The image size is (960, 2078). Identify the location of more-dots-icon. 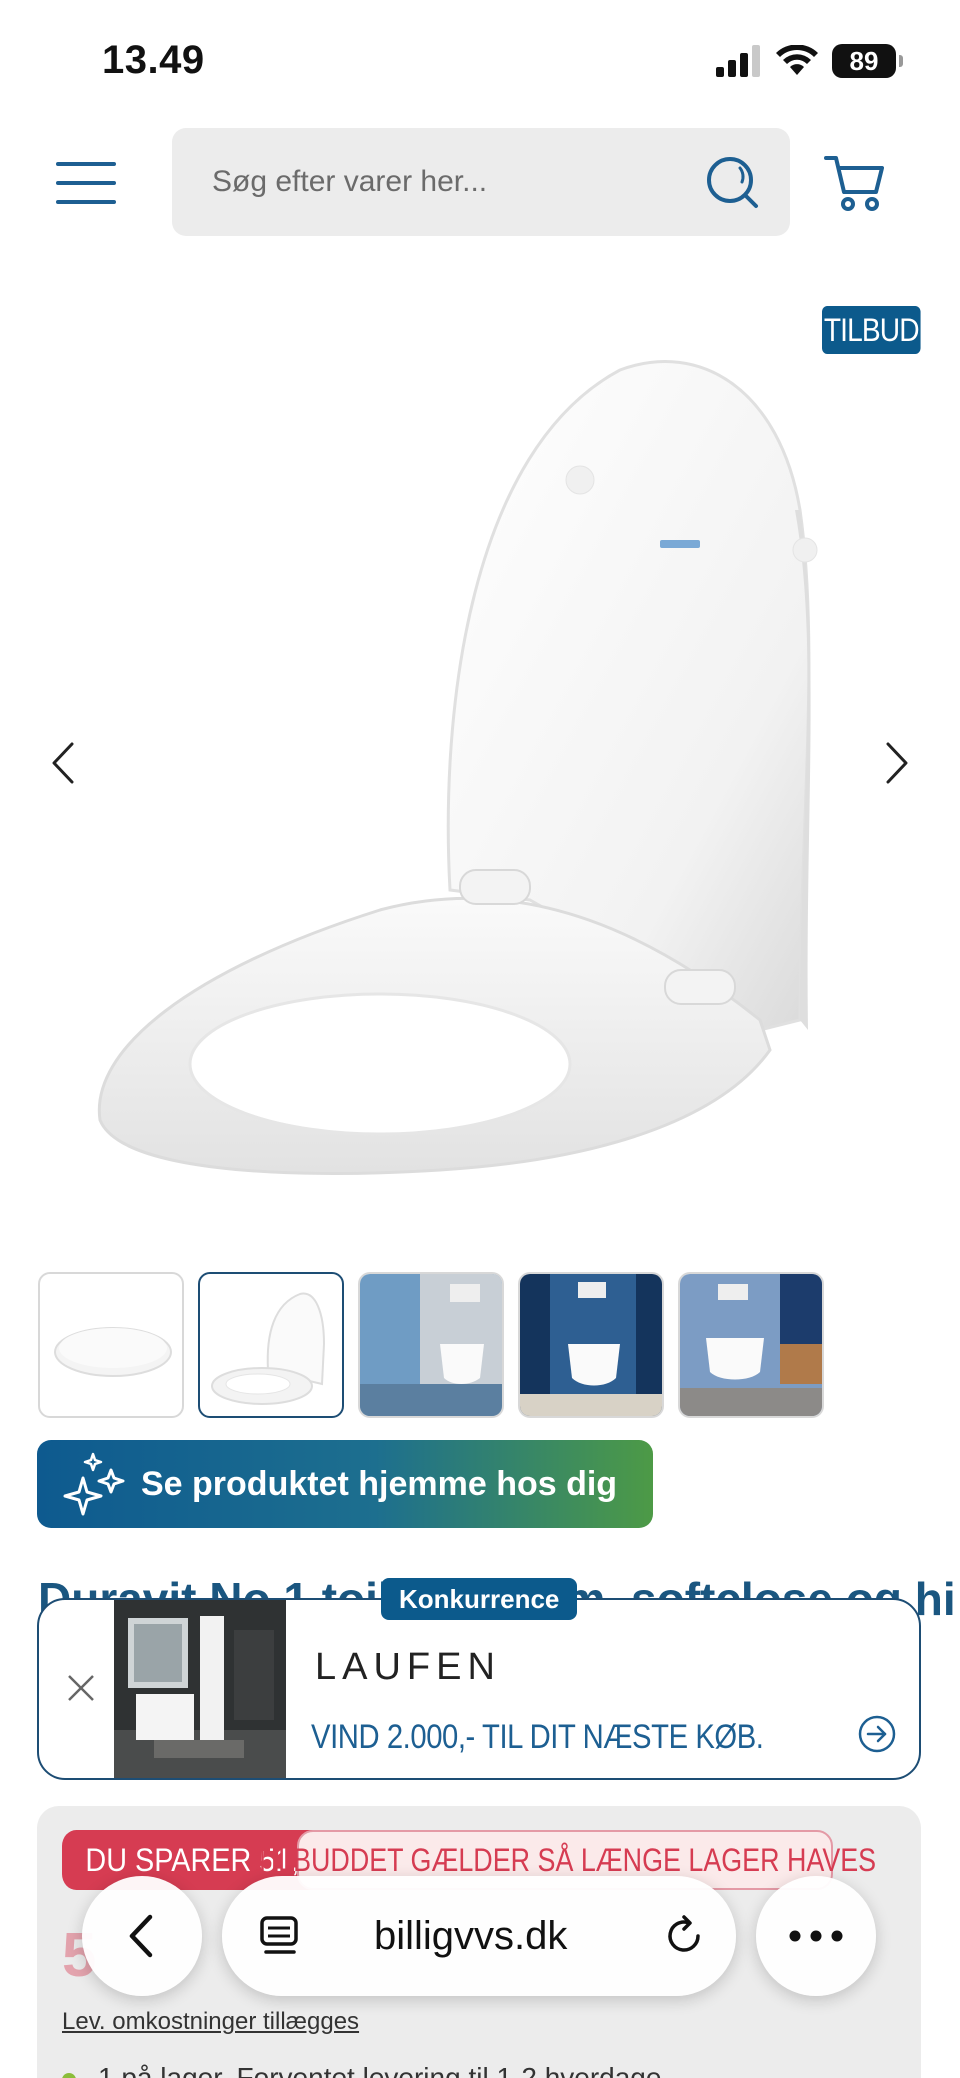
(816, 1936).